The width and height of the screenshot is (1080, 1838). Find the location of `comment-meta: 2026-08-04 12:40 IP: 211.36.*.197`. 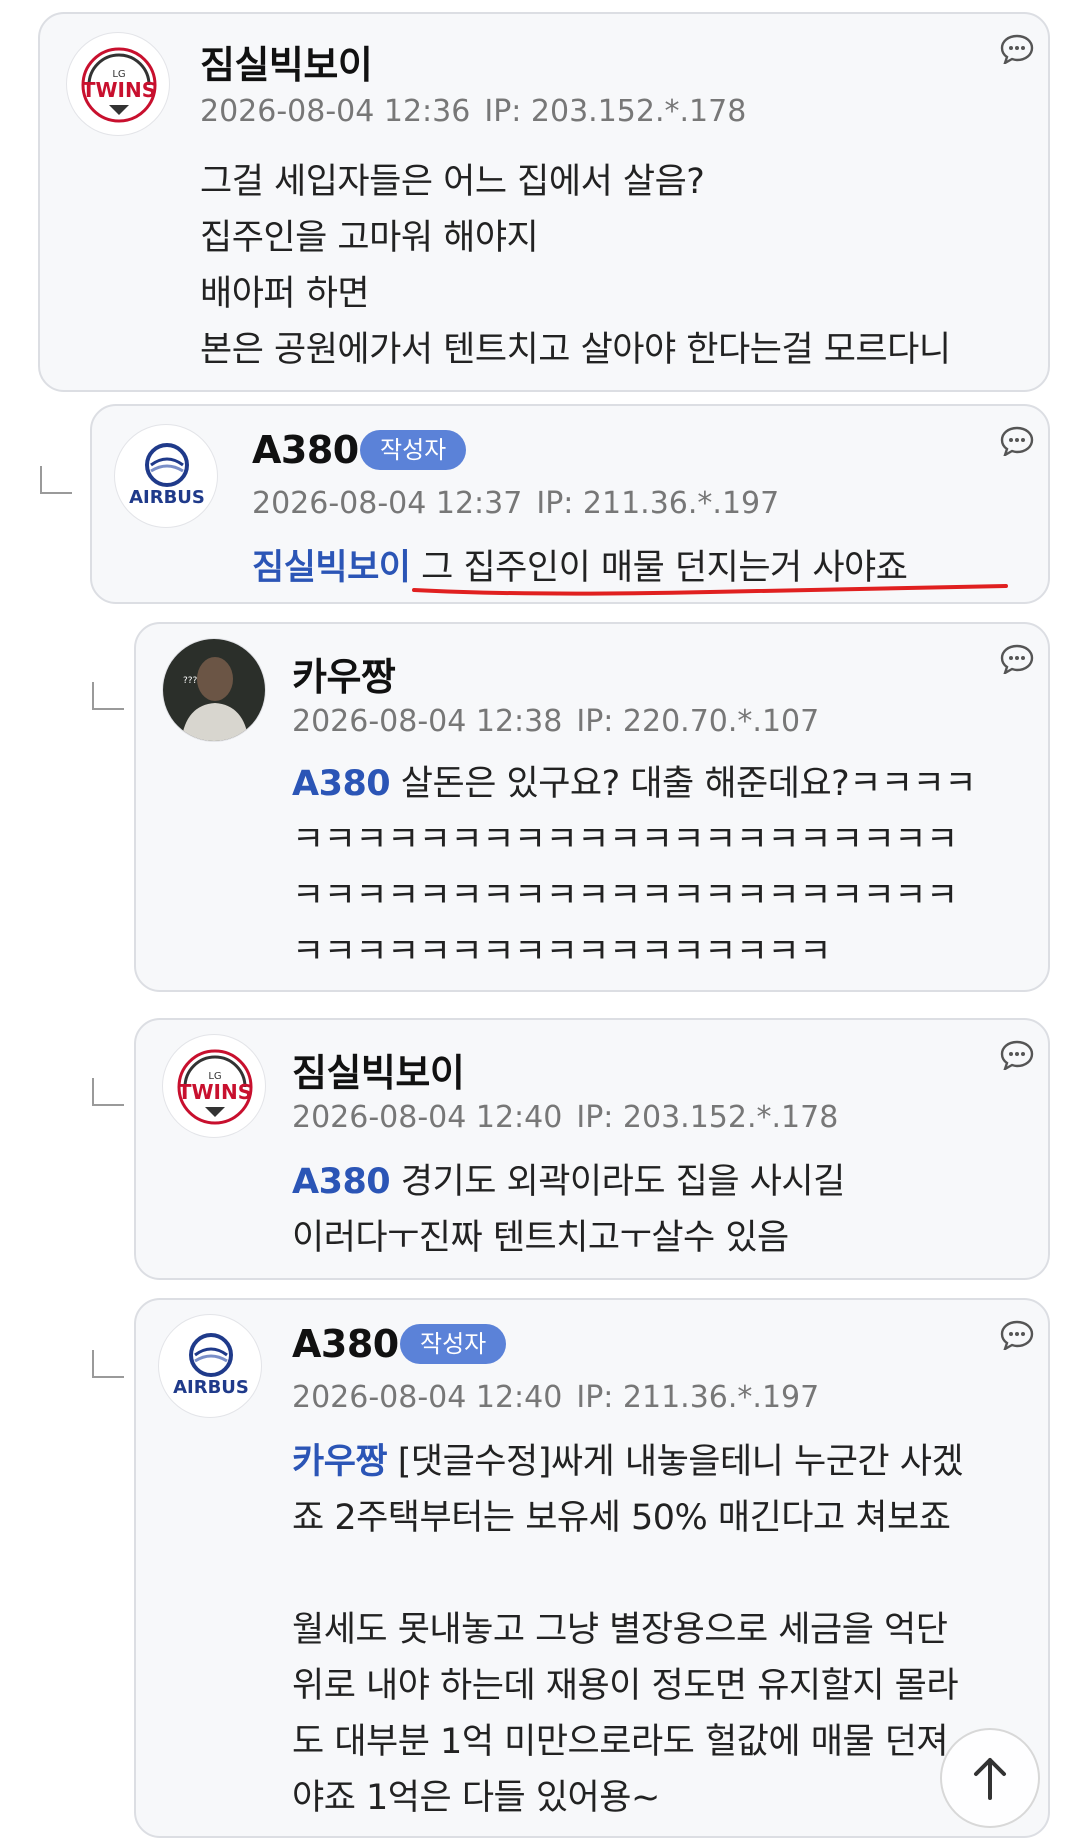

comment-meta: 2026-08-04 12:40 IP: 211.36.*.197 is located at coordinates (555, 1397).